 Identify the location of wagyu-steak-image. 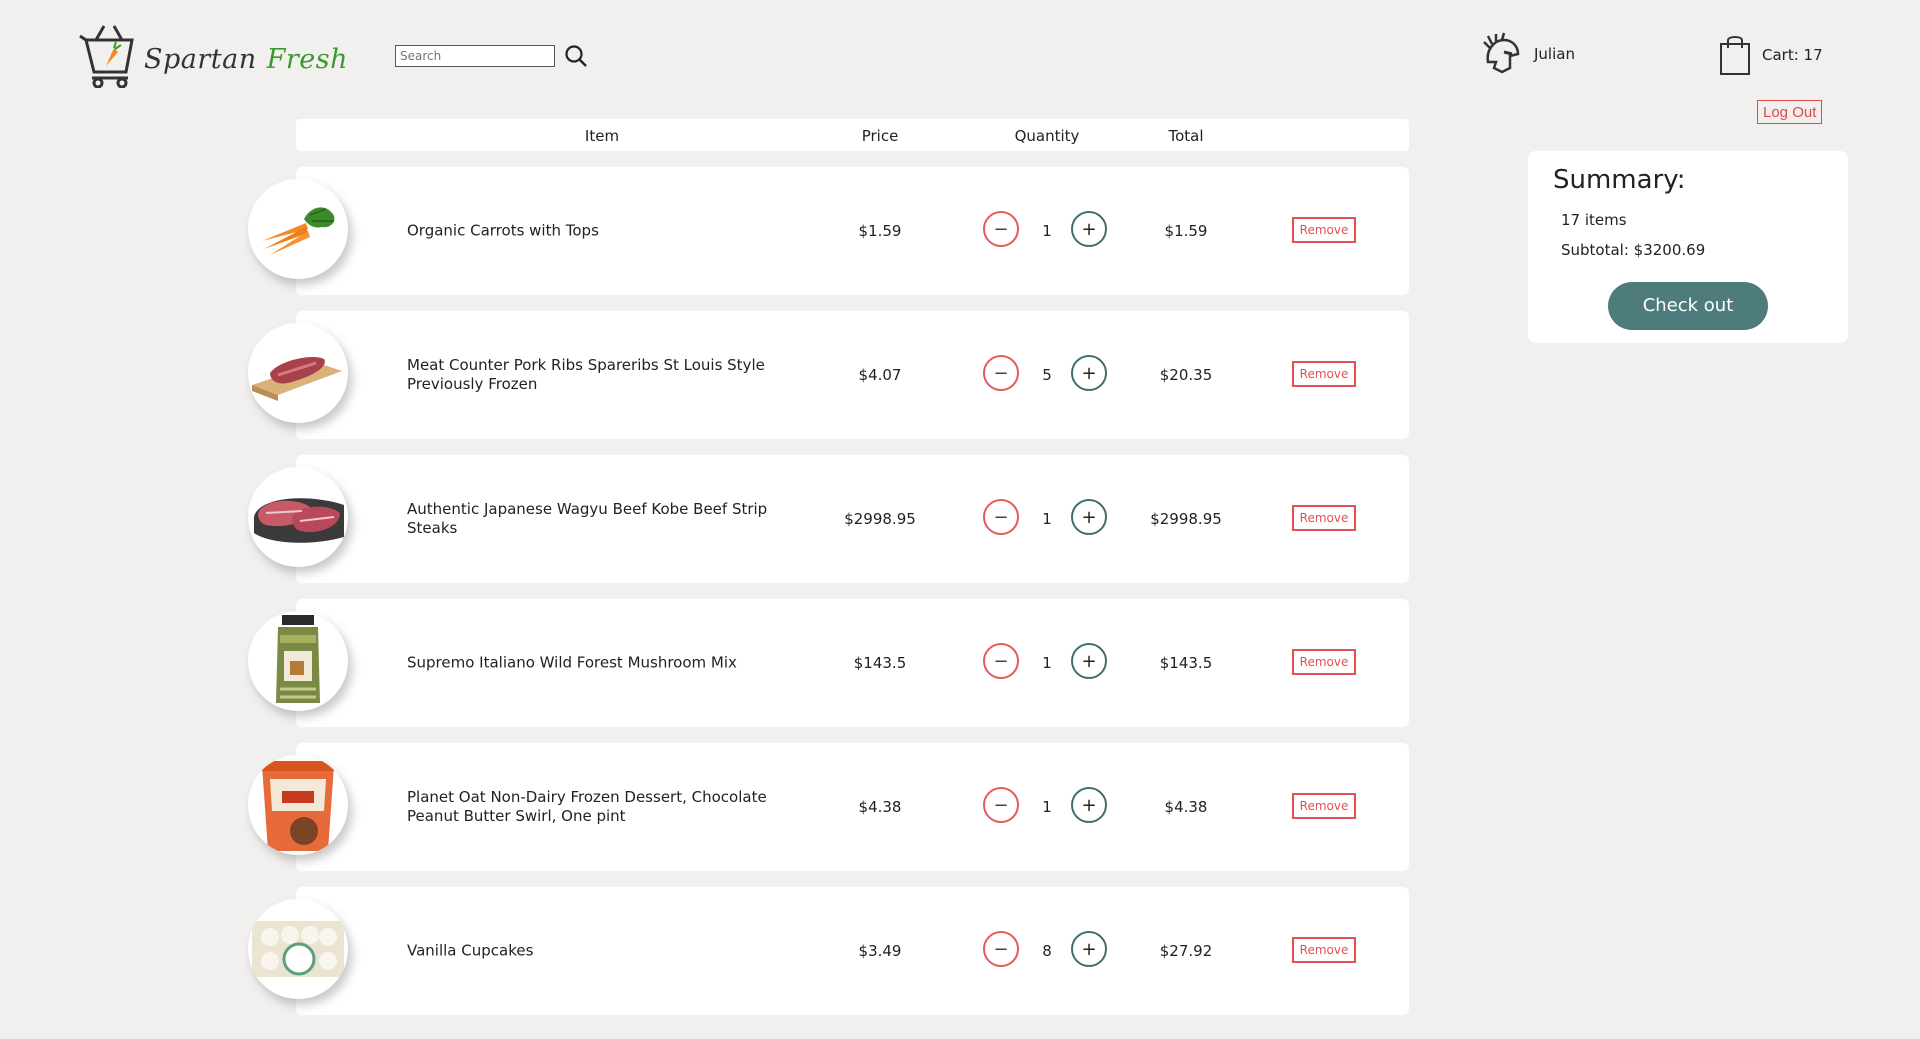
(298, 517).